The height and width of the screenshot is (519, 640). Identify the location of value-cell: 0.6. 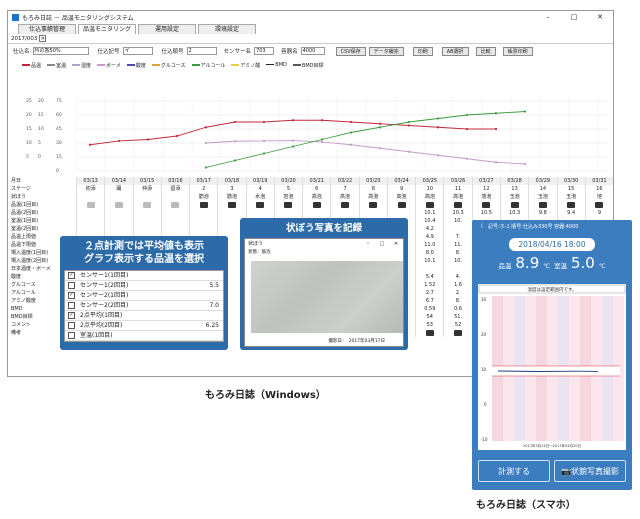
(457, 309).